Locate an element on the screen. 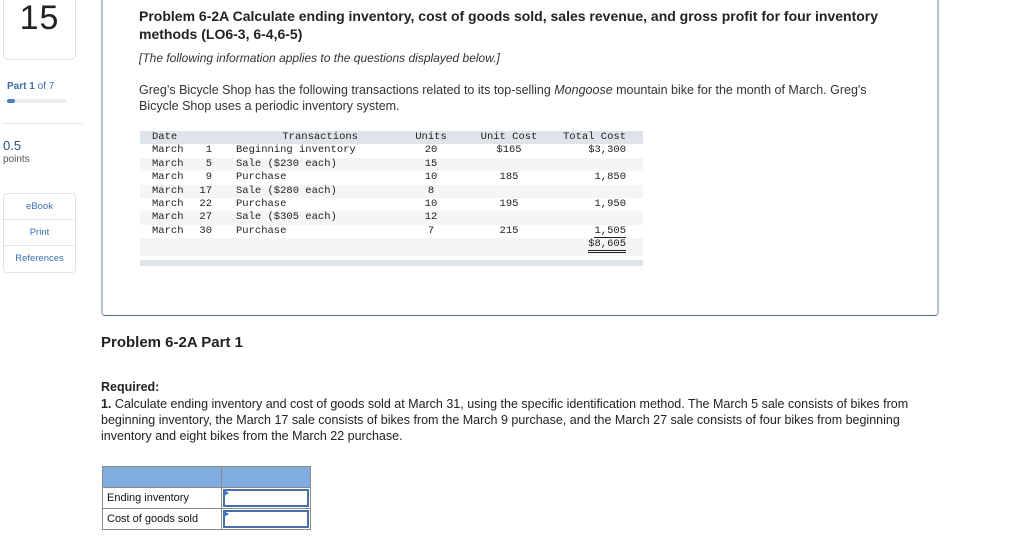 This screenshot has width=1024, height=555. required-number: 1. is located at coordinates (106, 404).